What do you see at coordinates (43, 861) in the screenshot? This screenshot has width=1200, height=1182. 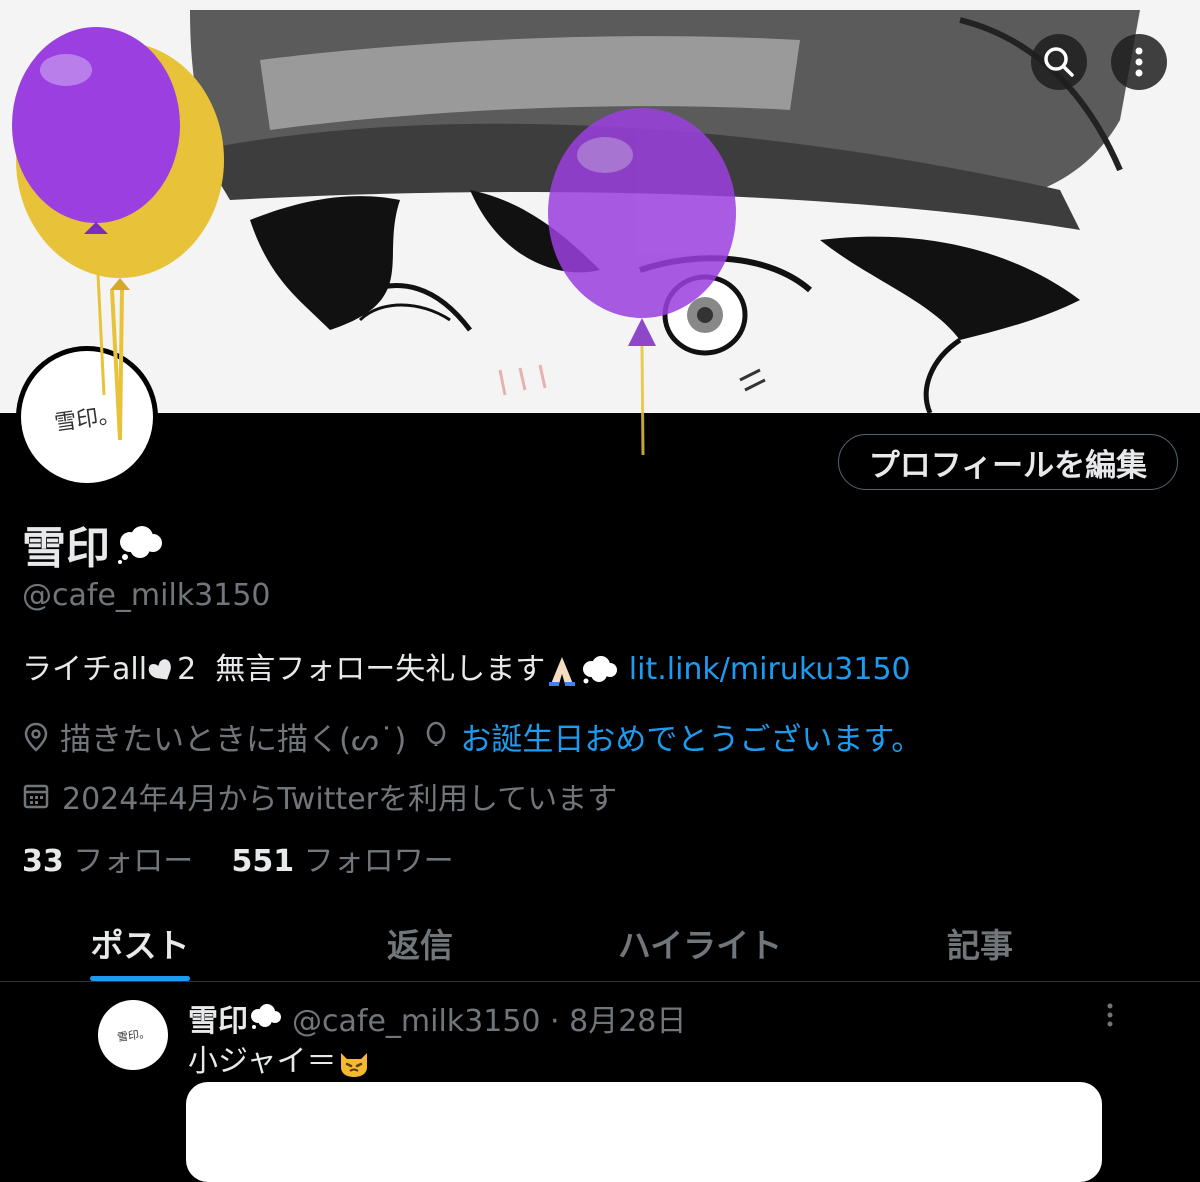 I see `following-count: 33` at bounding box center [43, 861].